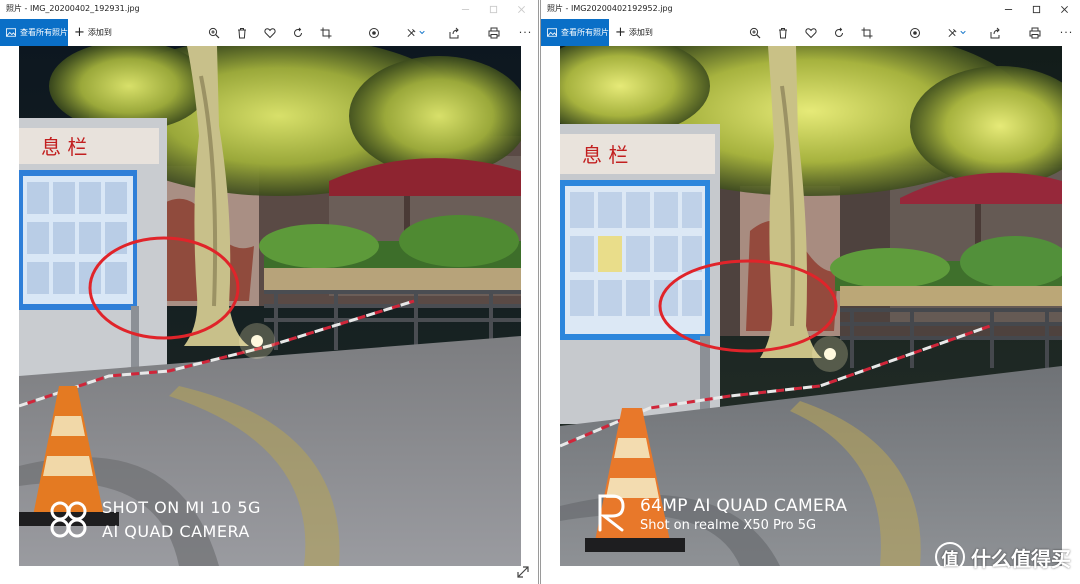 This screenshot has width=1080, height=584. Describe the element at coordinates (1021, 558) in the screenshot. I see `site-name: 什么值得买` at that location.